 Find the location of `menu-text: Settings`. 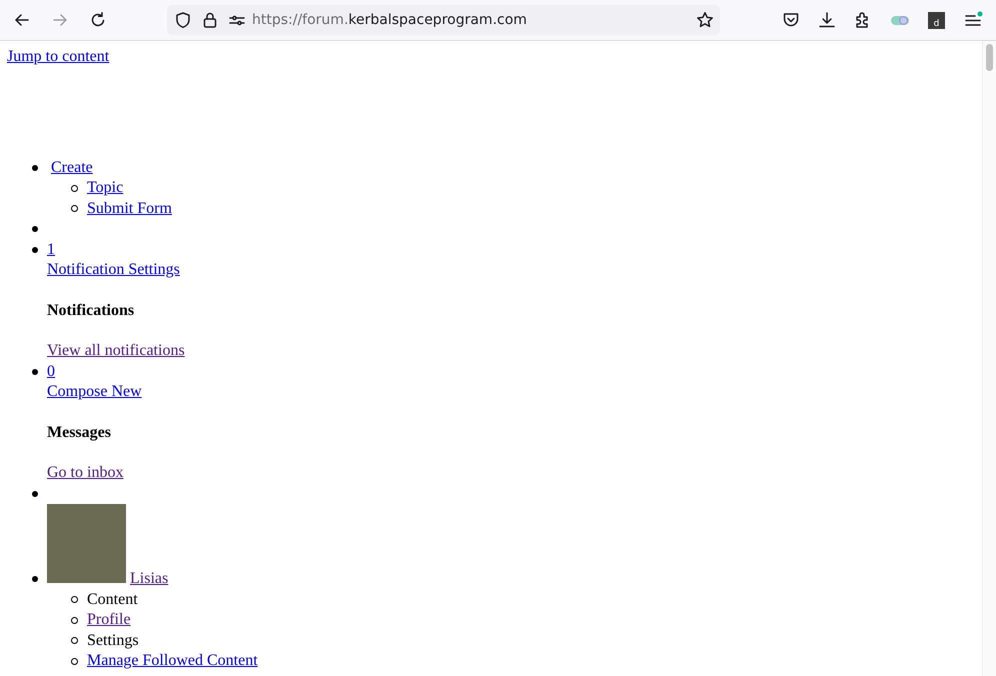

menu-text: Settings is located at coordinates (113, 640).